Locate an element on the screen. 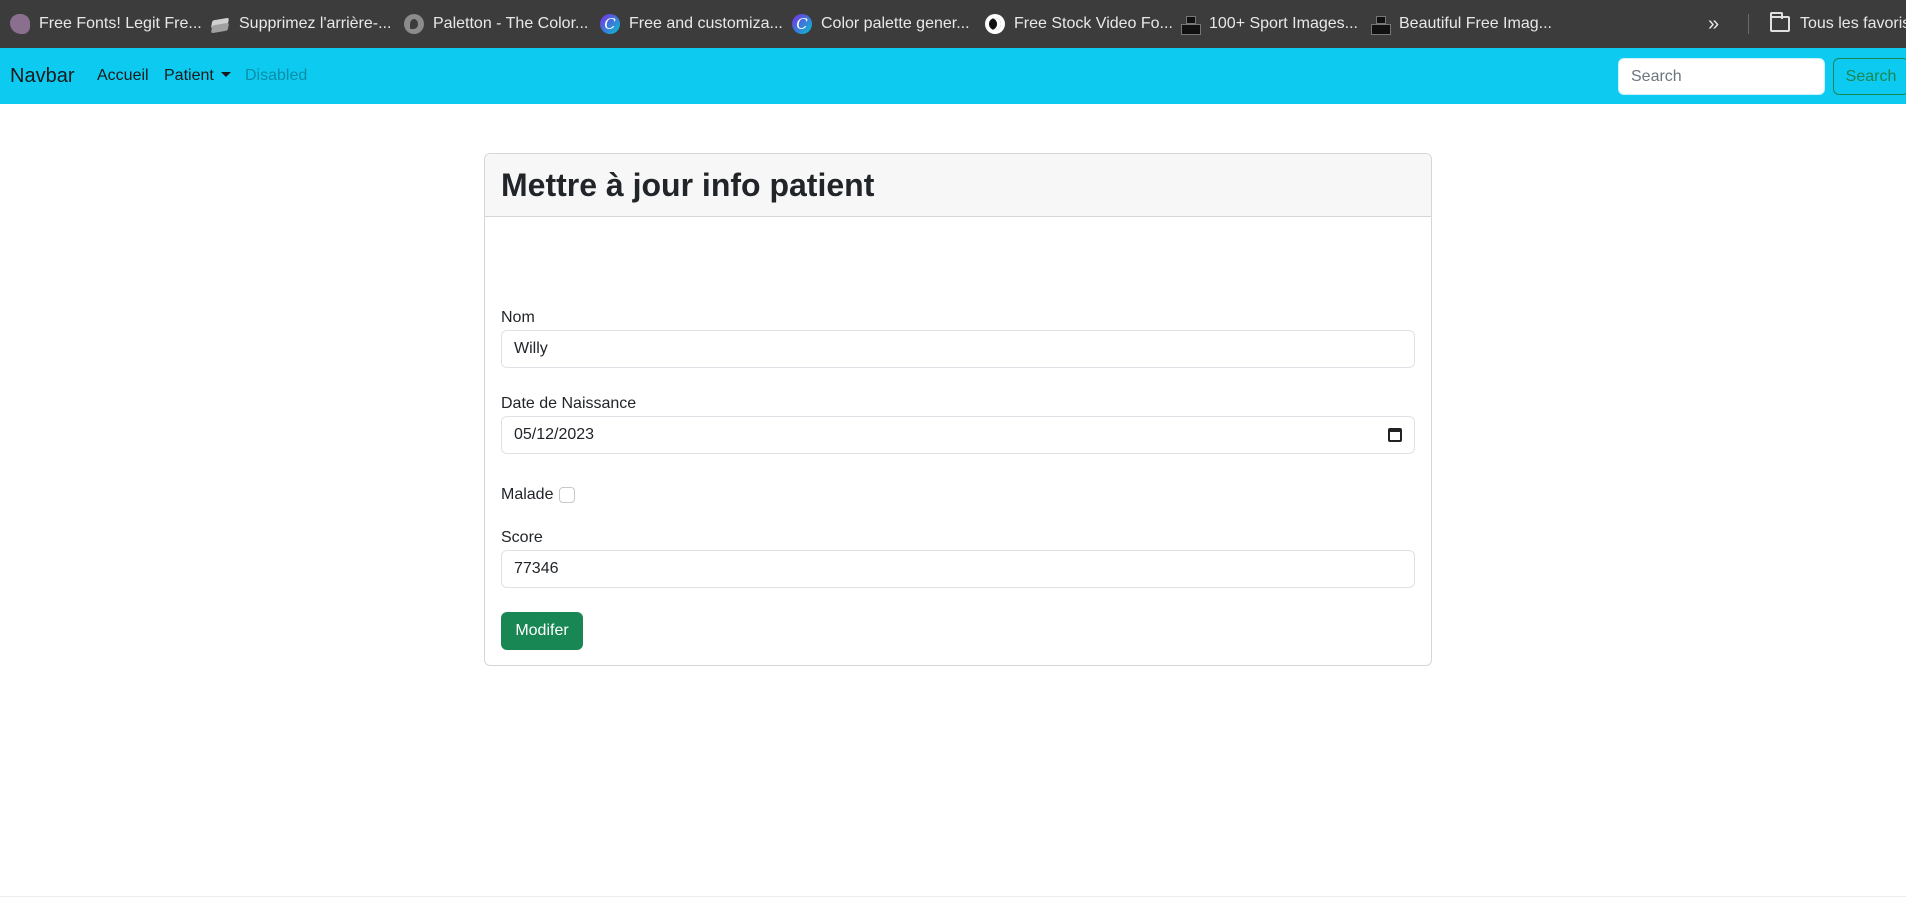  nav-dropdown-patient: Patient is located at coordinates (197, 76).